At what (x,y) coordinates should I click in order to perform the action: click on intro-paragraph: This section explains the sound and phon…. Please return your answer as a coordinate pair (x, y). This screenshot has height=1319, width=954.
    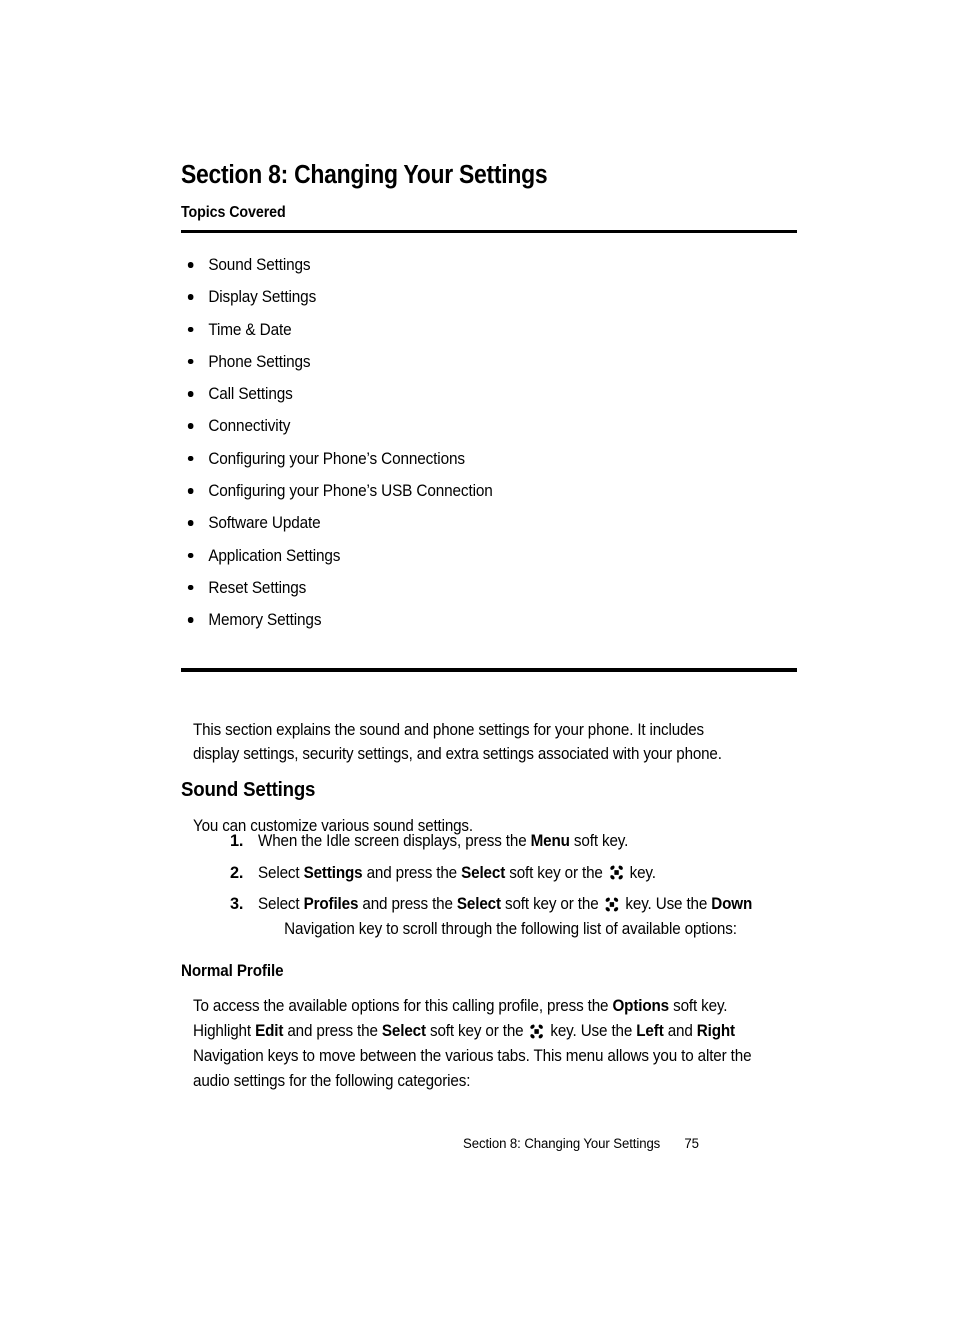
    Looking at the image, I should click on (457, 742).